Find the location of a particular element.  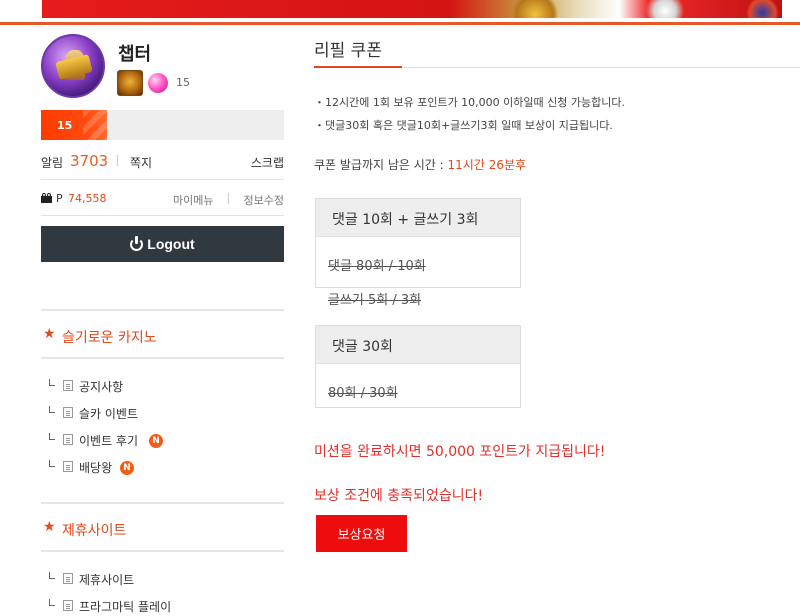

top-banner is located at coordinates (400, 13).